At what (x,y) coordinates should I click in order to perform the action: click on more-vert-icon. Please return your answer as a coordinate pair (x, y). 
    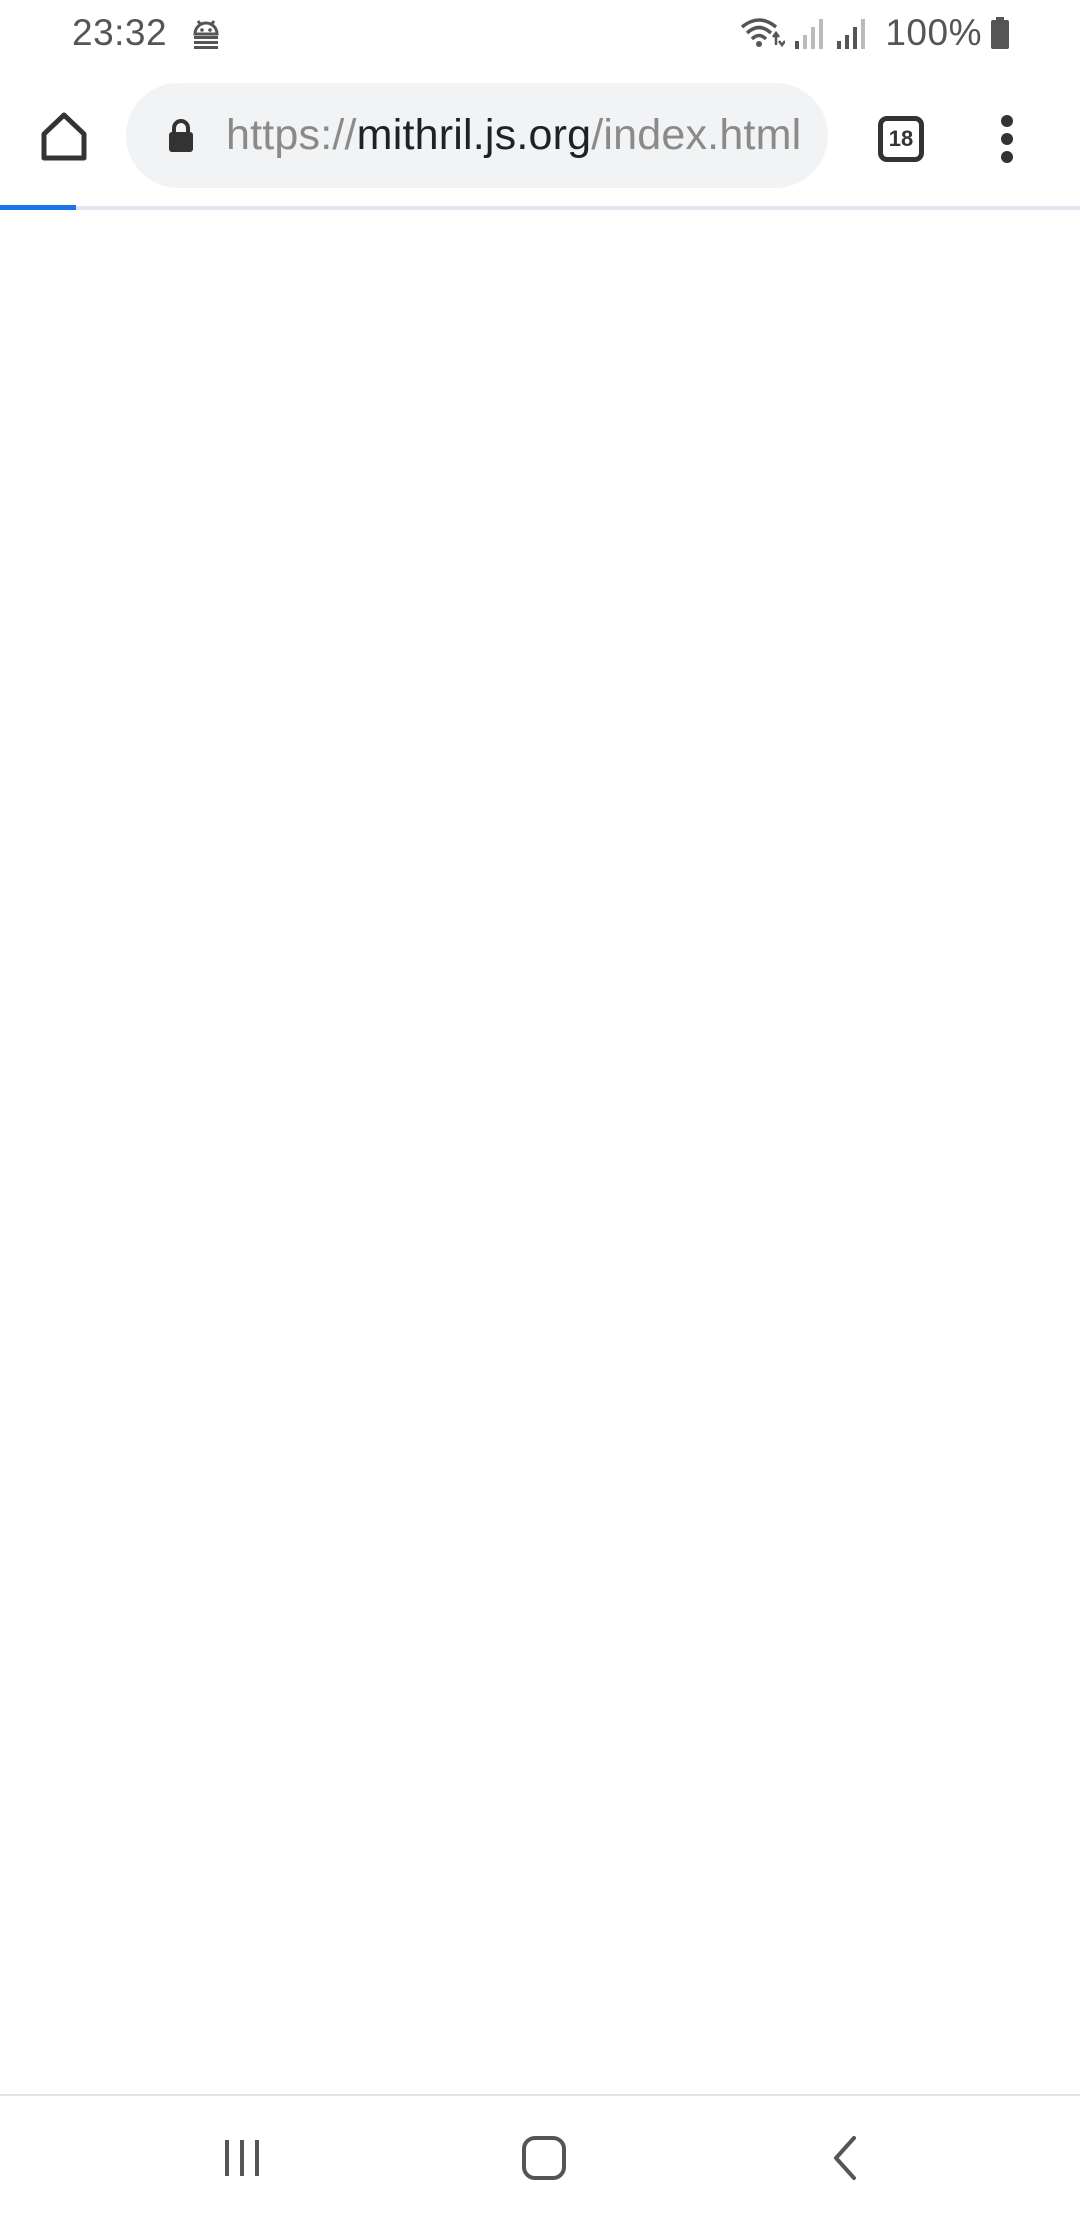
    Looking at the image, I should click on (1007, 139).